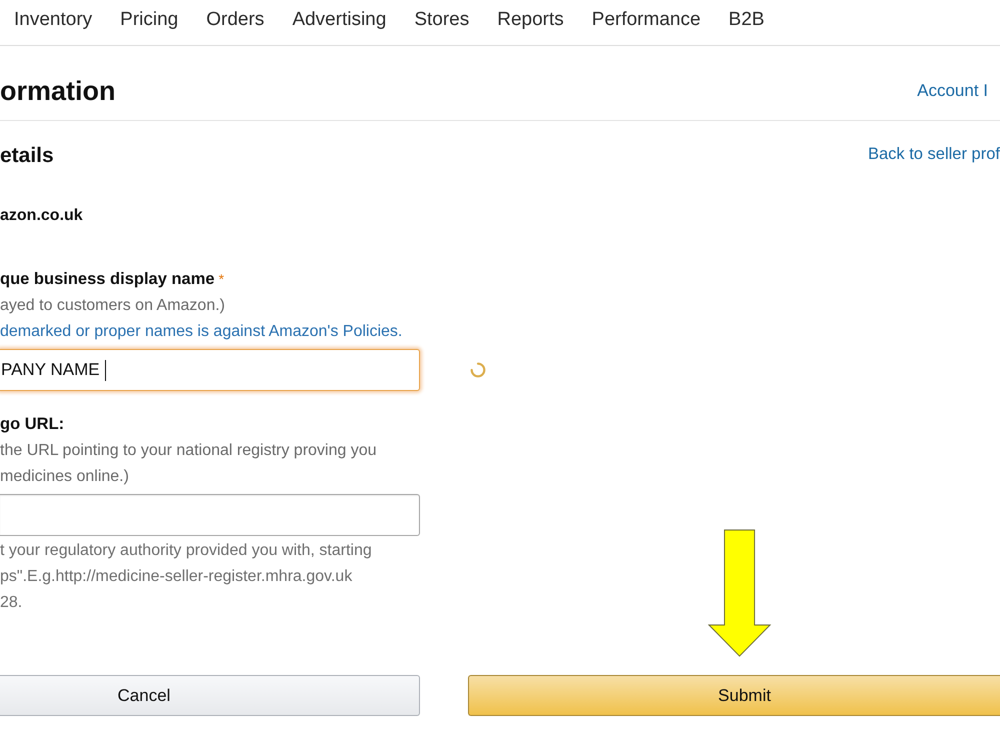  Describe the element at coordinates (235, 20) in the screenshot. I see `nav-item: Orders` at that location.